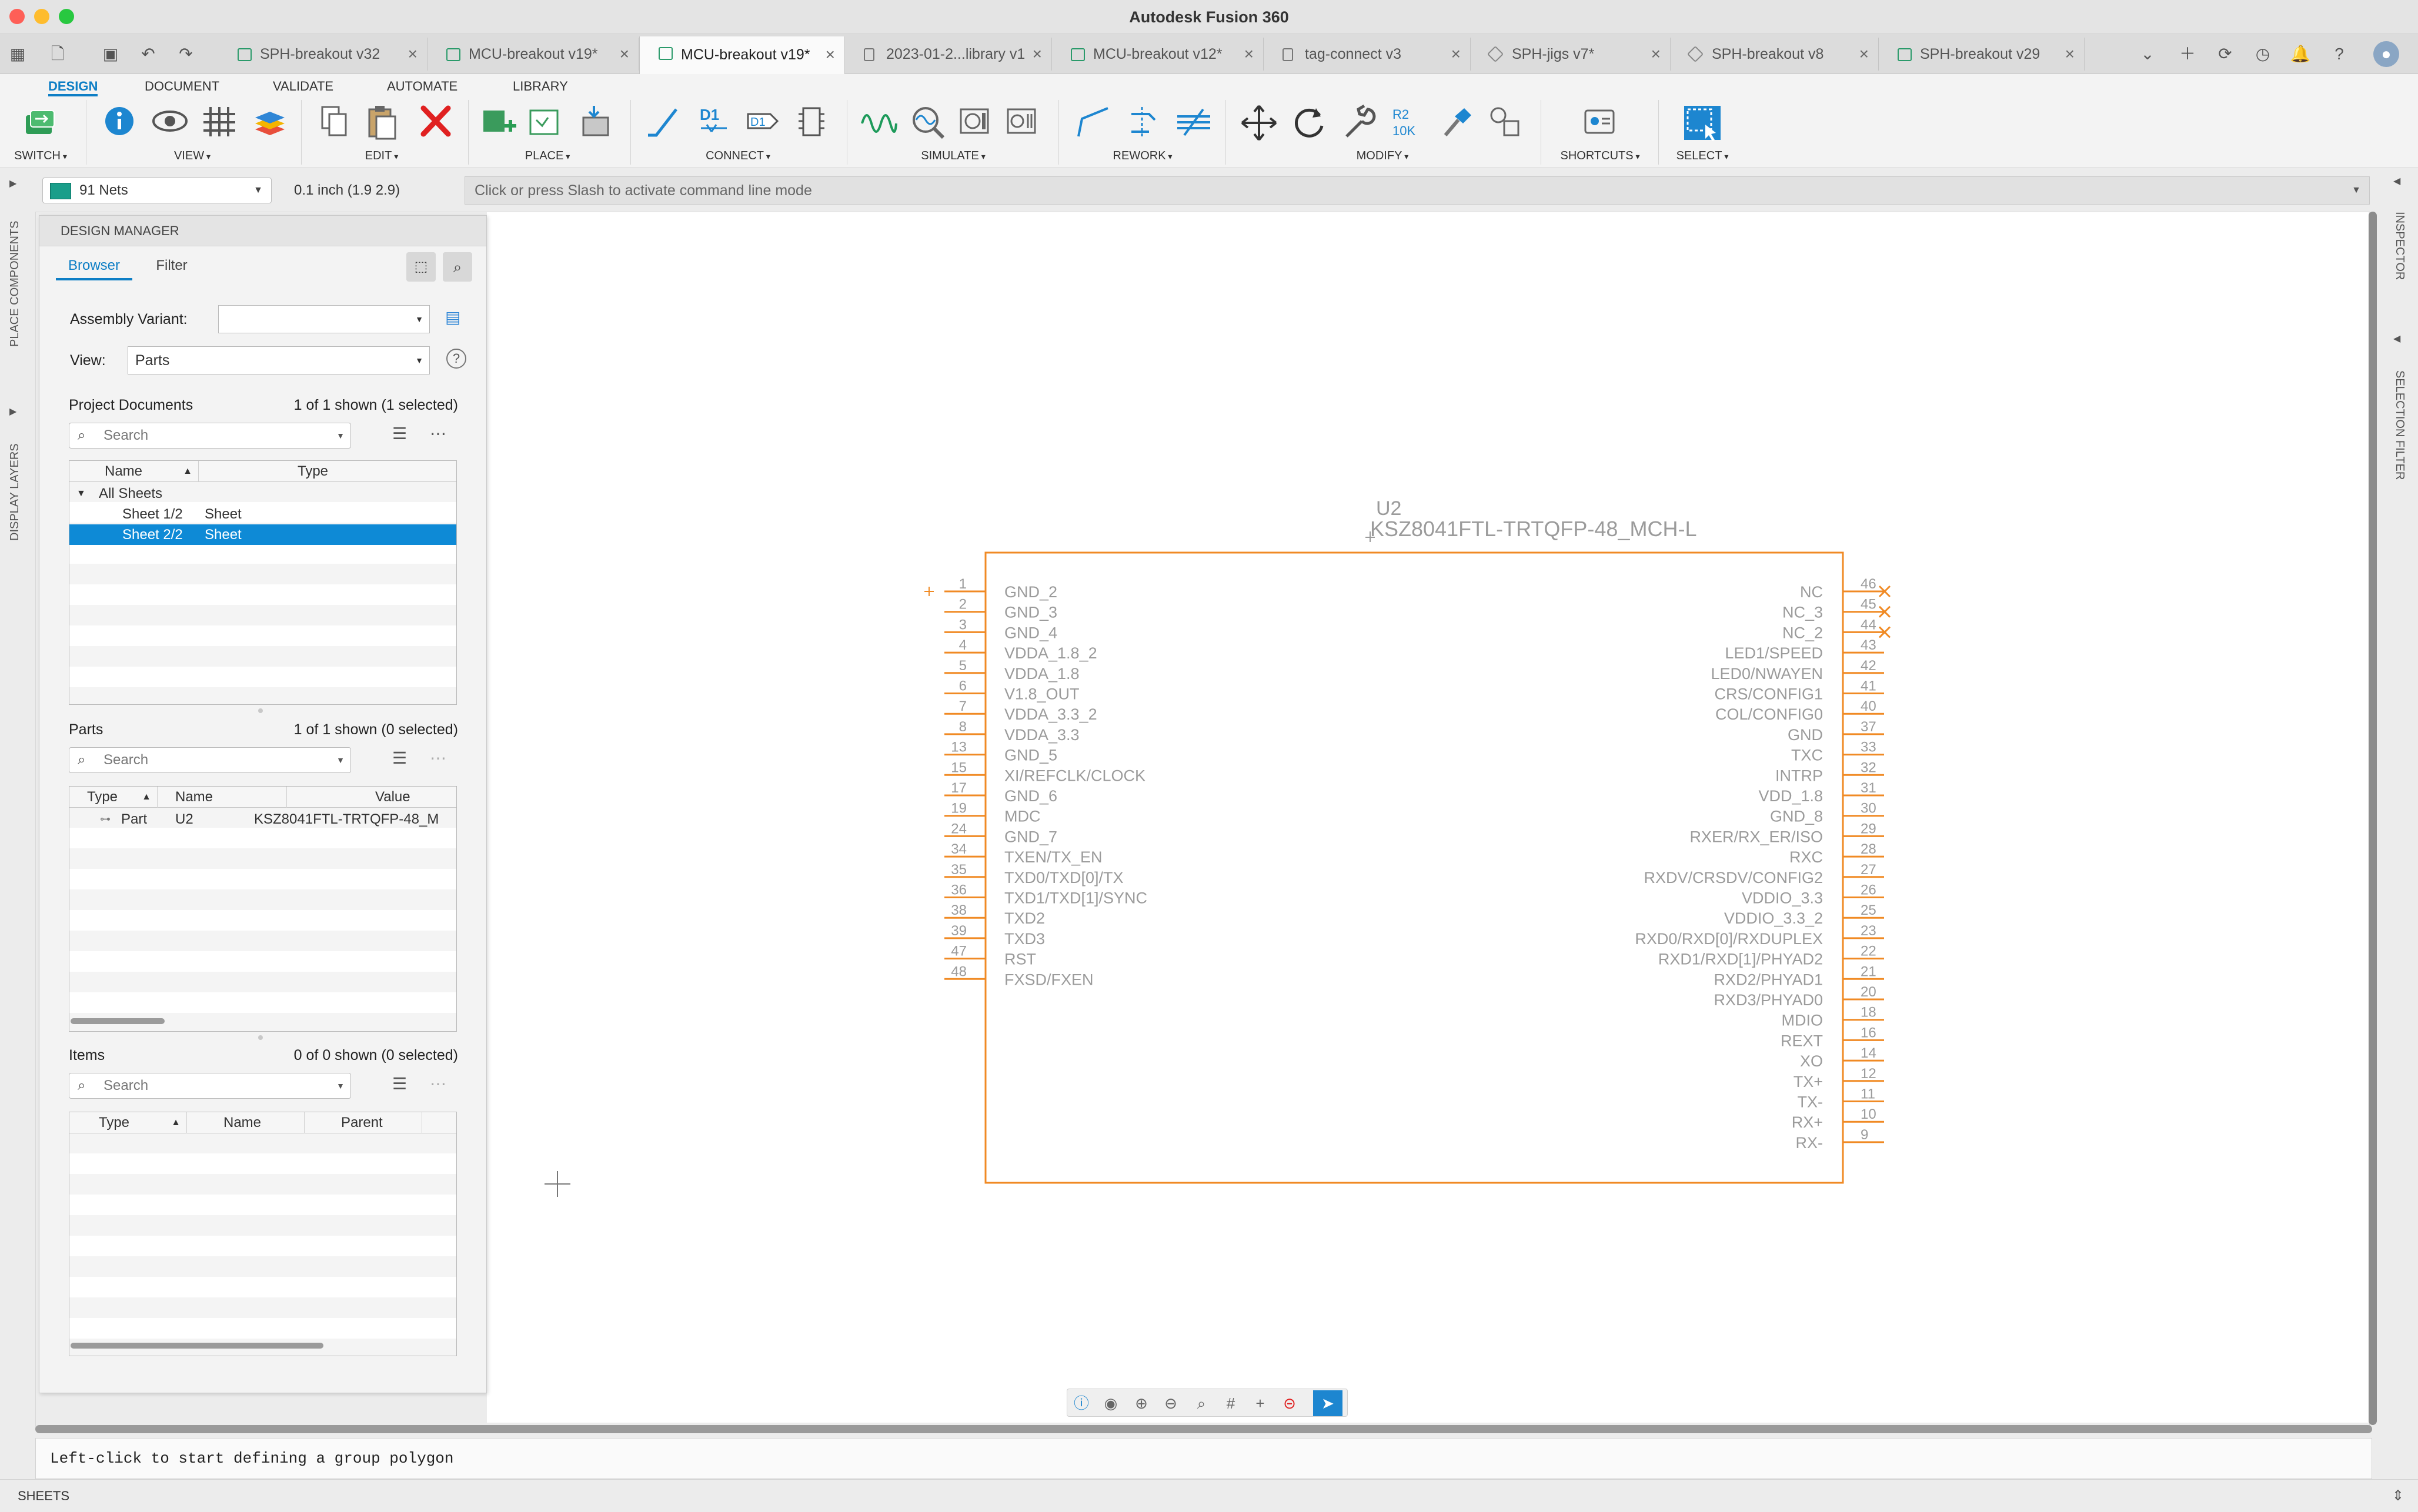 This screenshot has width=2418, height=1512. I want to click on stop-icon: ⊝, so click(1290, 1404).